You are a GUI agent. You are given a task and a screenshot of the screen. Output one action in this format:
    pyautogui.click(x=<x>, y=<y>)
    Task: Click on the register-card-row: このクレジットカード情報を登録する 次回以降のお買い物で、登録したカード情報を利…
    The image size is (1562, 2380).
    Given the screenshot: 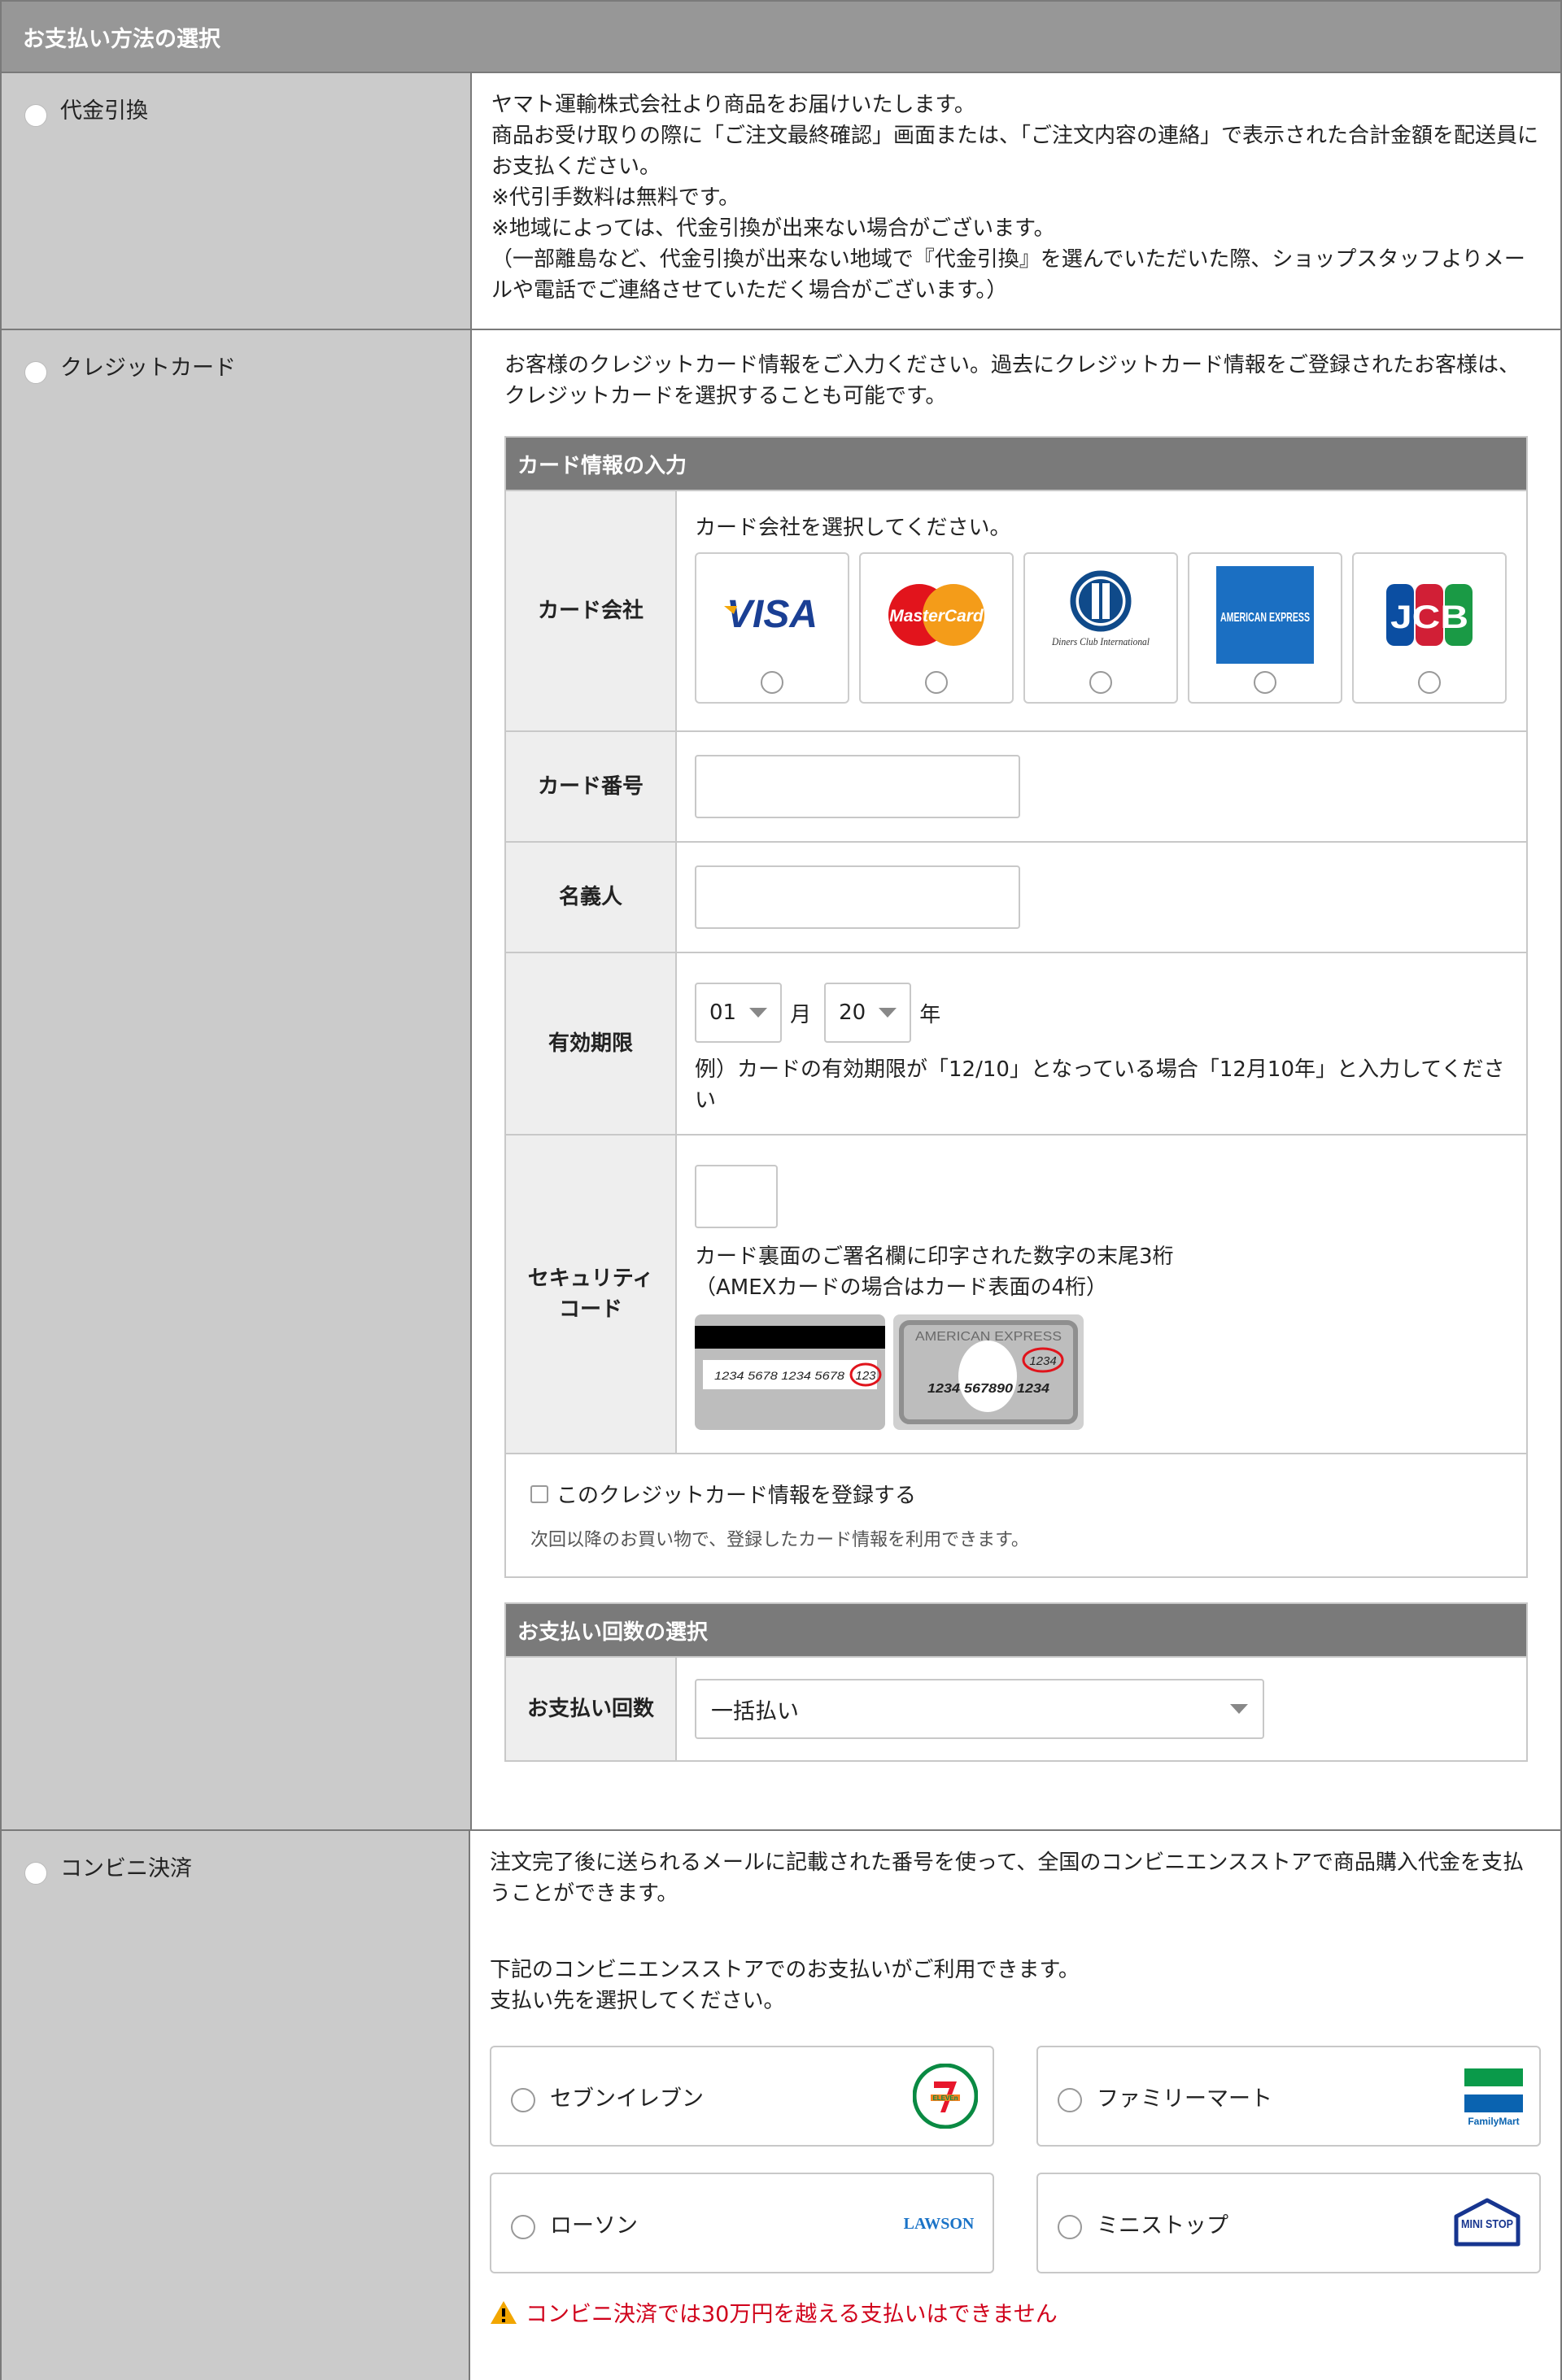 What is the action you would take?
    pyautogui.click(x=1016, y=1514)
    